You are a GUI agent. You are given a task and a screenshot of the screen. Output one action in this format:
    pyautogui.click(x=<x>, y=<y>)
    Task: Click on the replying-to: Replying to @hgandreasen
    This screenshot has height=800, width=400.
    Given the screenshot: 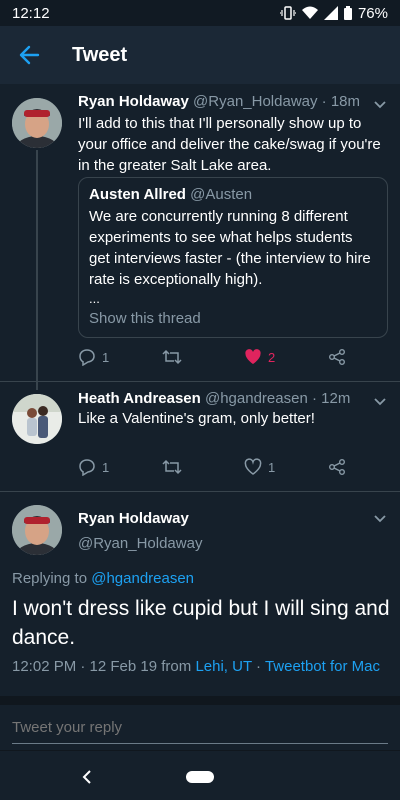 What is the action you would take?
    pyautogui.click(x=103, y=578)
    